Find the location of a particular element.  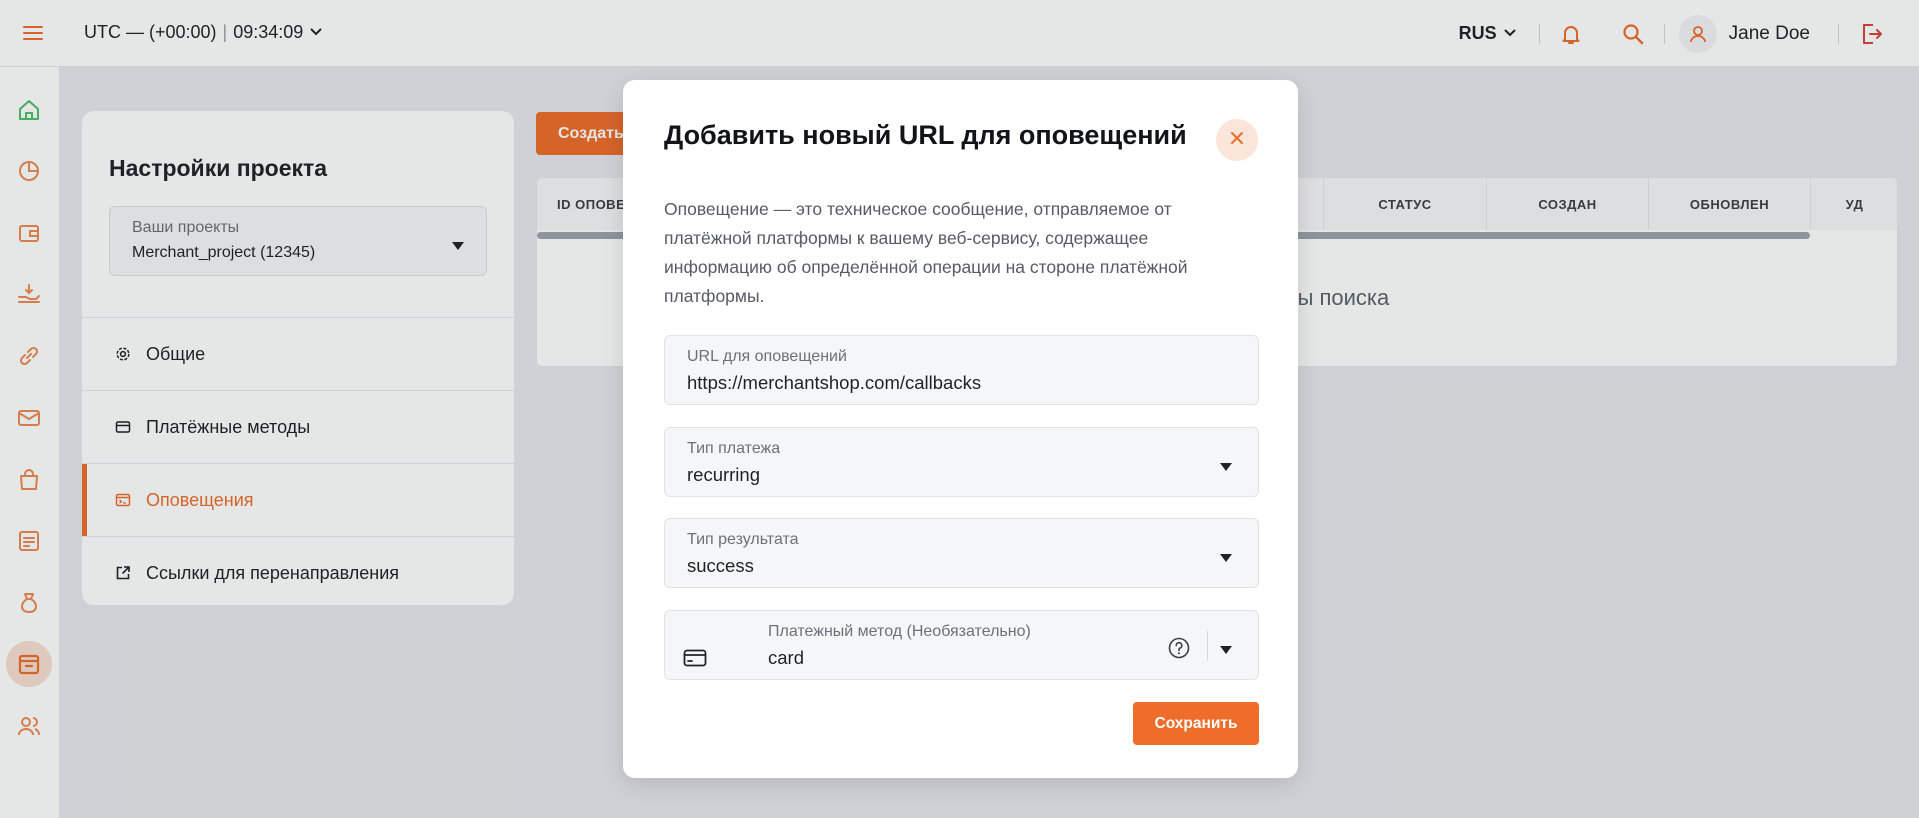

field-label: URL для оповещений is located at coordinates (767, 356).